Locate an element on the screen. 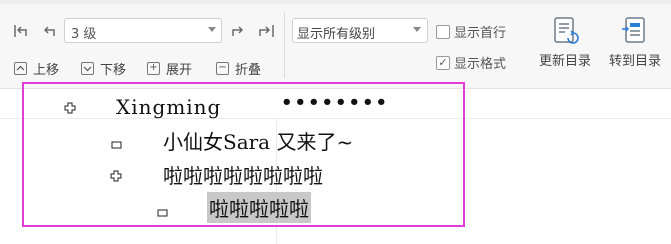  ribbon-separator is located at coordinates (284, 45).